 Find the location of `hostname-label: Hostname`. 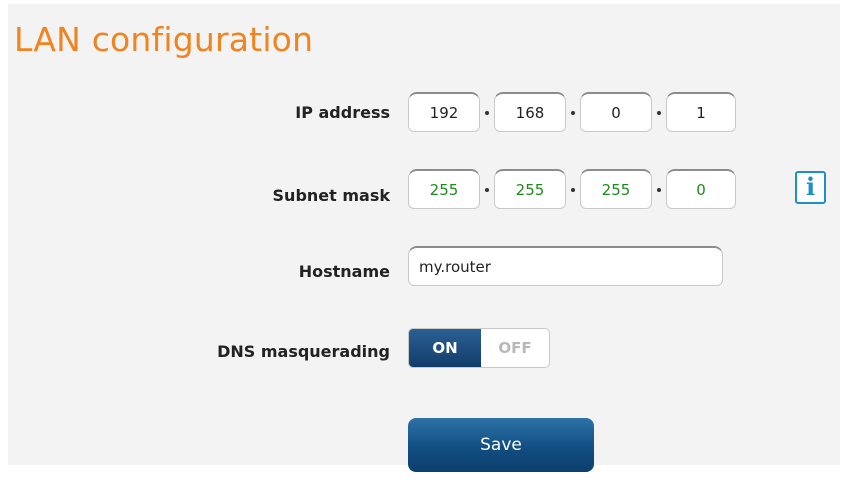

hostname-label: Hostname is located at coordinates (344, 271).